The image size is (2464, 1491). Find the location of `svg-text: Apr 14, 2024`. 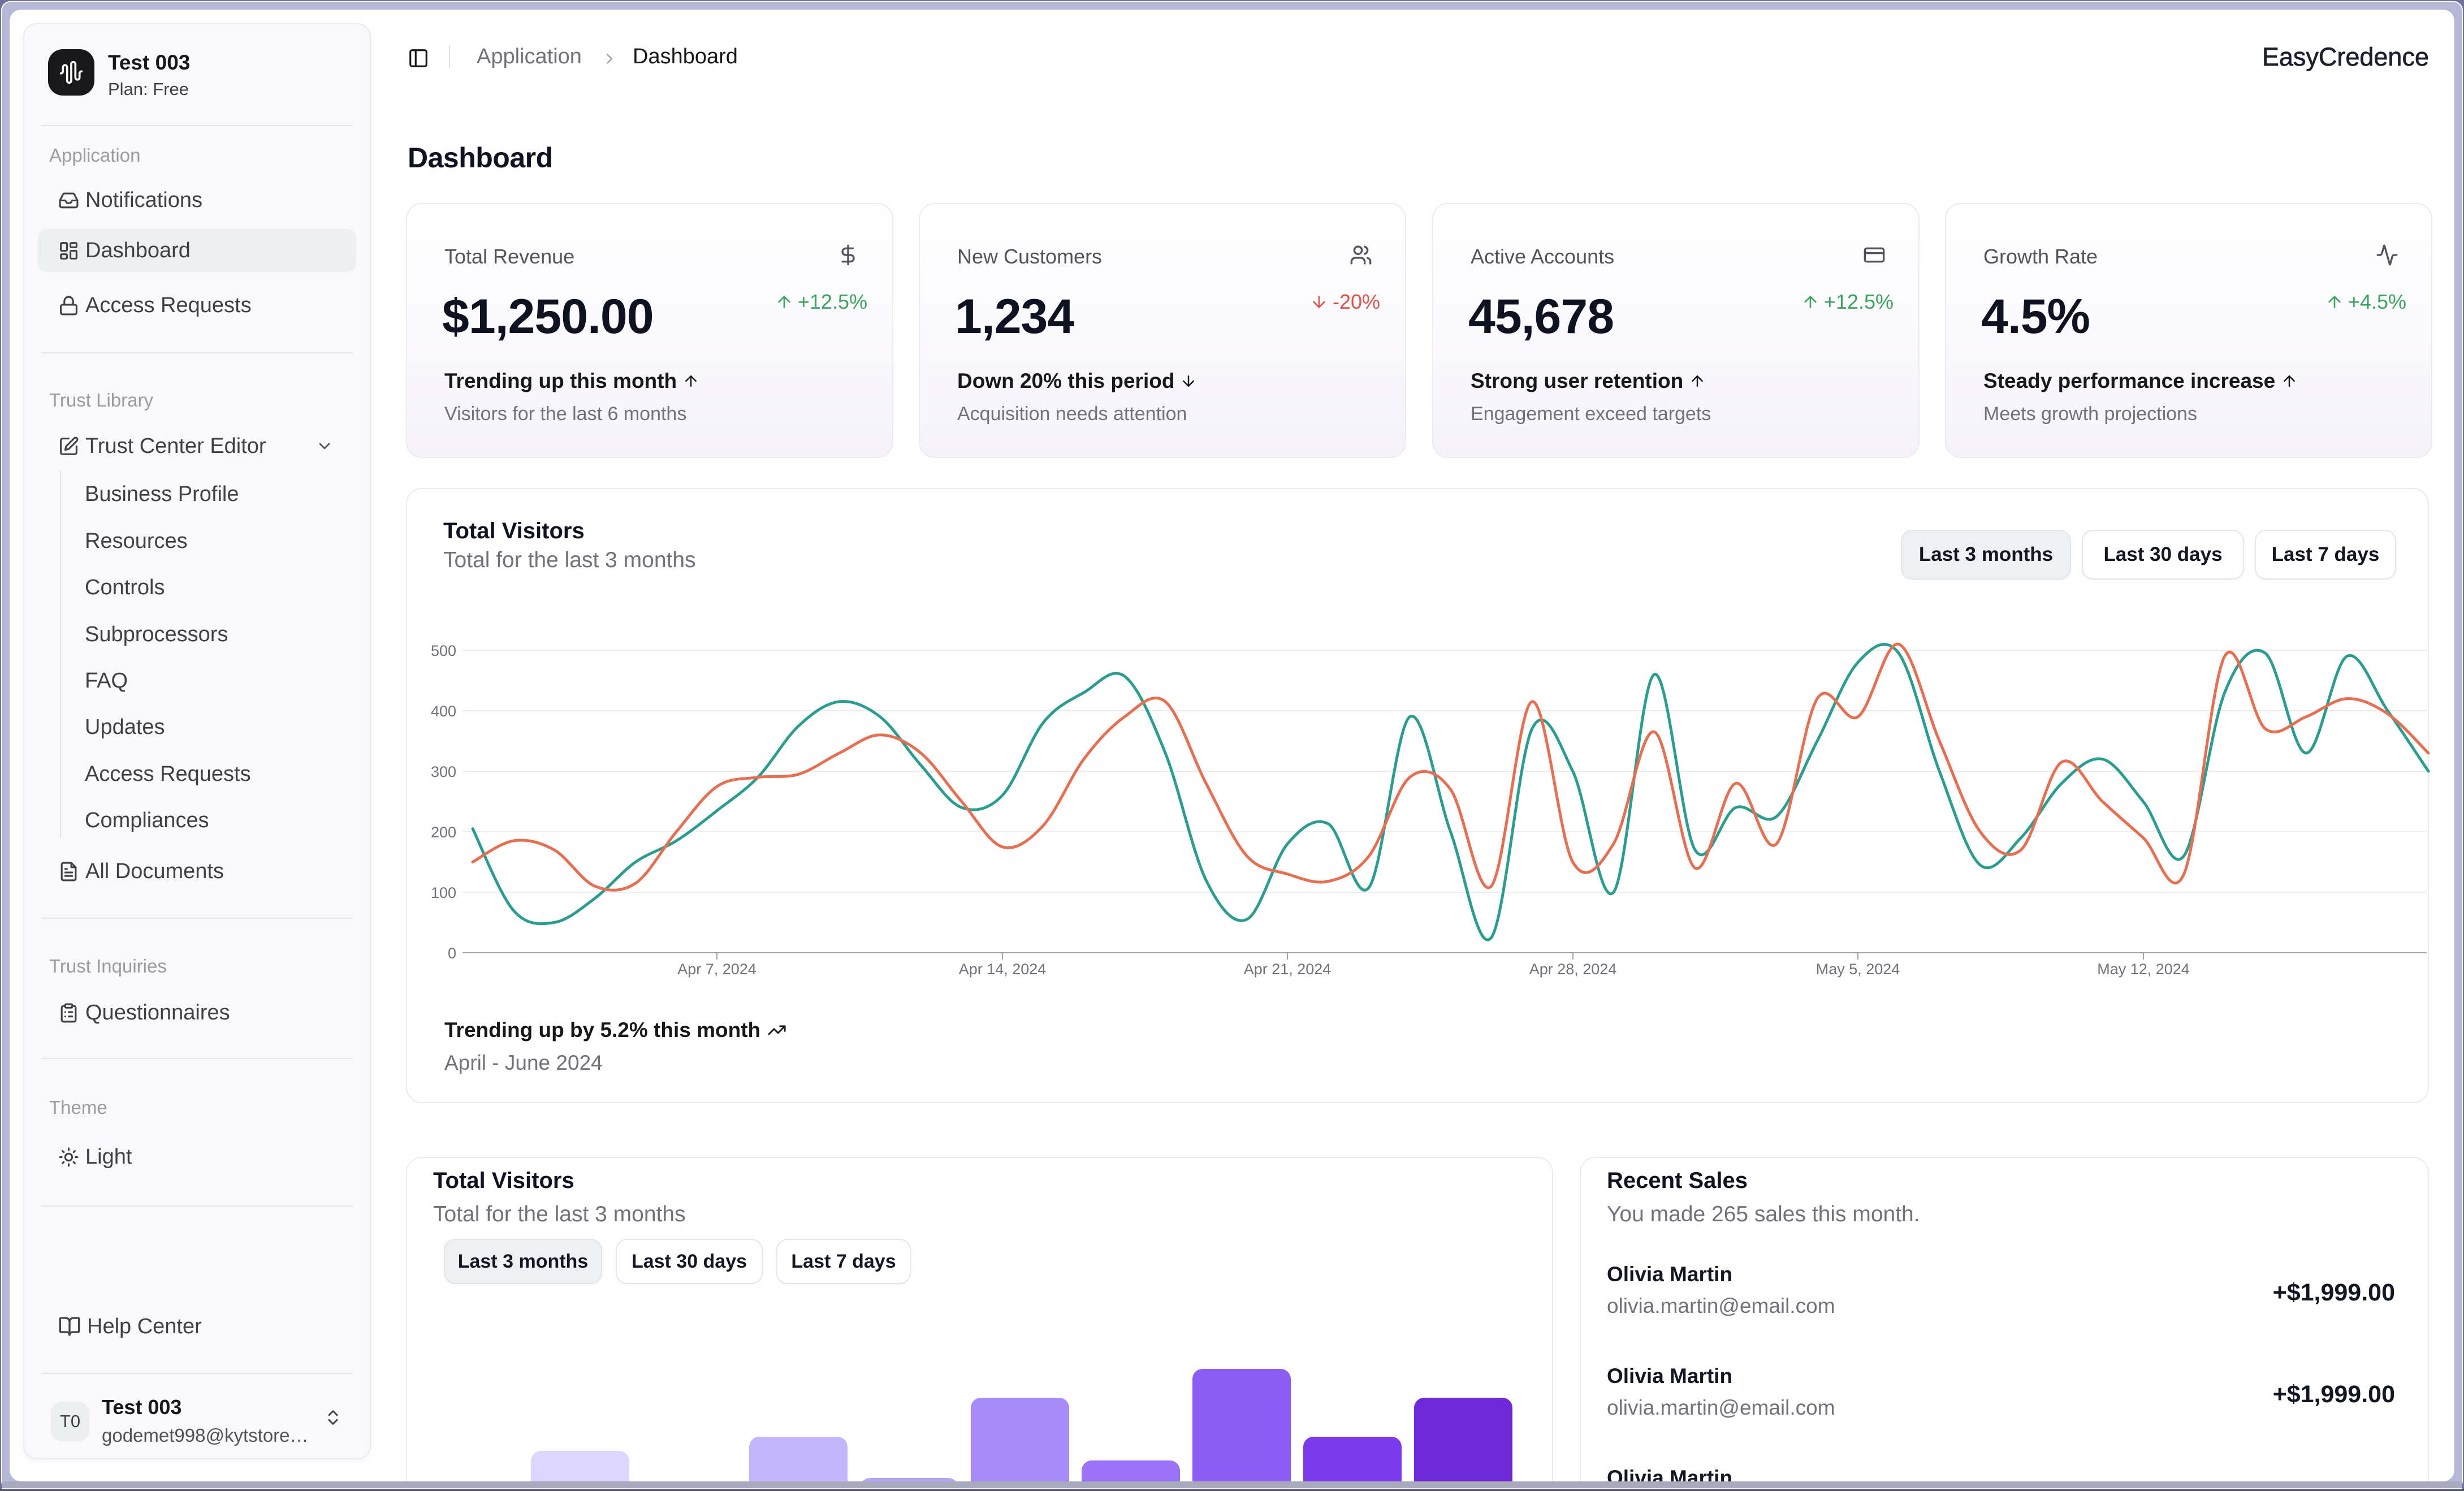

svg-text: Apr 14, 2024 is located at coordinates (1003, 969).